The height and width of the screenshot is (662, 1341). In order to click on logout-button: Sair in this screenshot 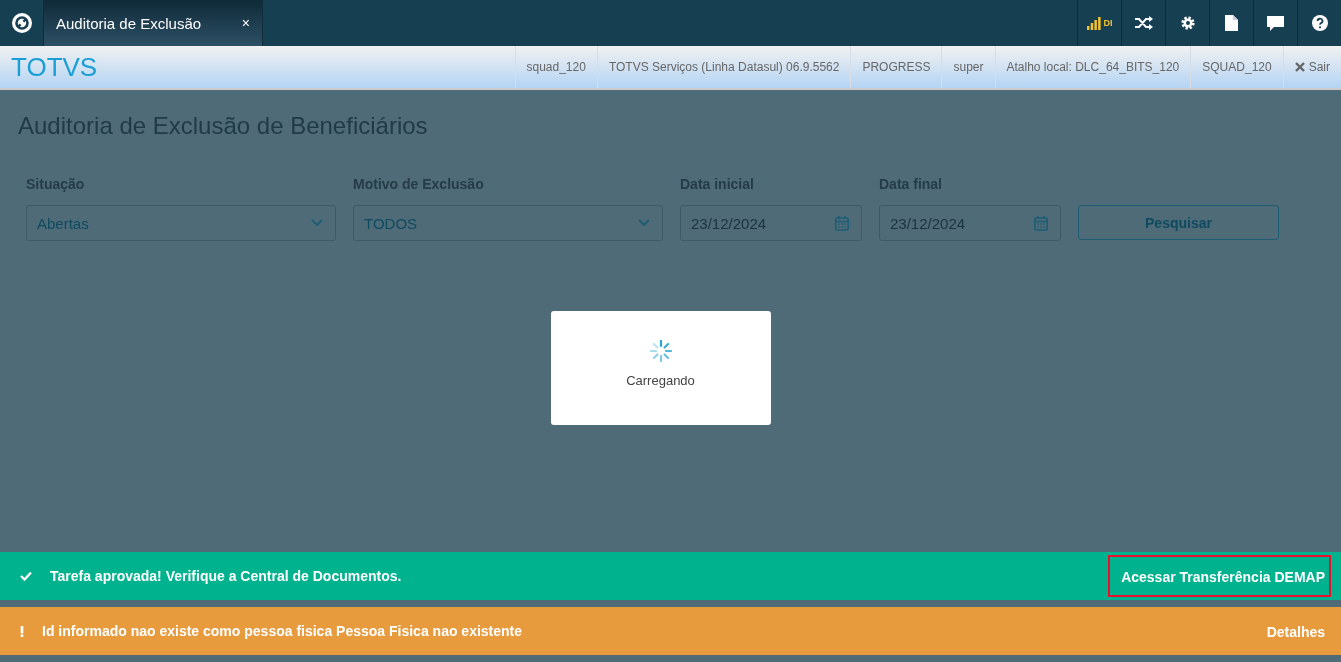, I will do `click(1311, 67)`.